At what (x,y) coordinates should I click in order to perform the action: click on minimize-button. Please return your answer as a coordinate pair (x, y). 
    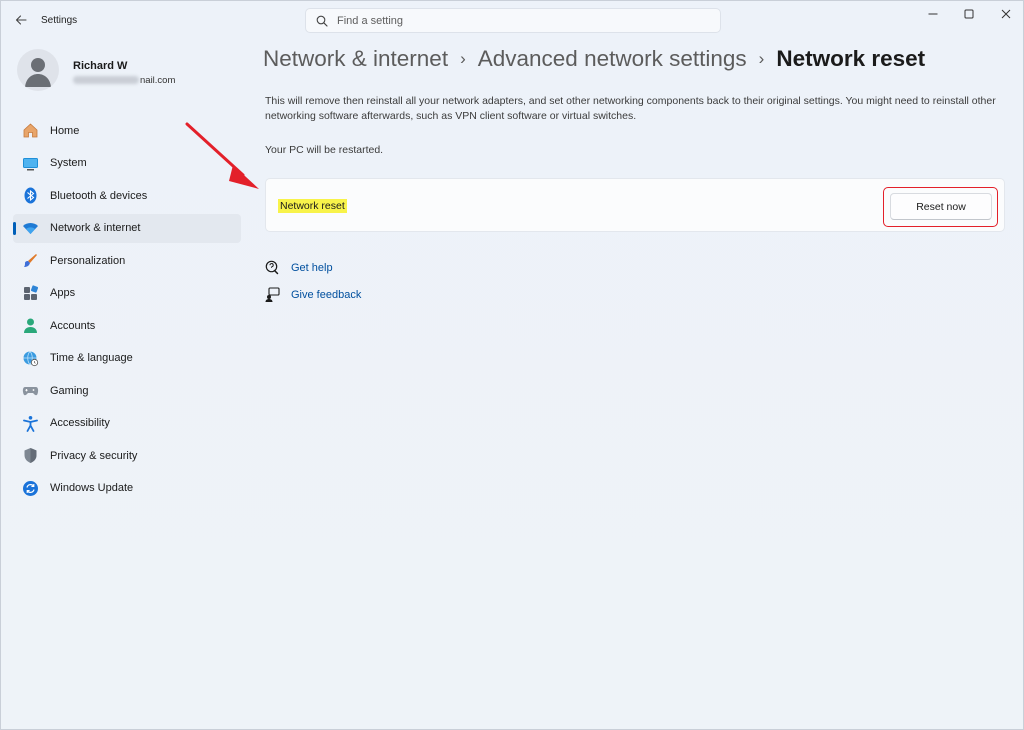
    Looking at the image, I should click on (933, 14).